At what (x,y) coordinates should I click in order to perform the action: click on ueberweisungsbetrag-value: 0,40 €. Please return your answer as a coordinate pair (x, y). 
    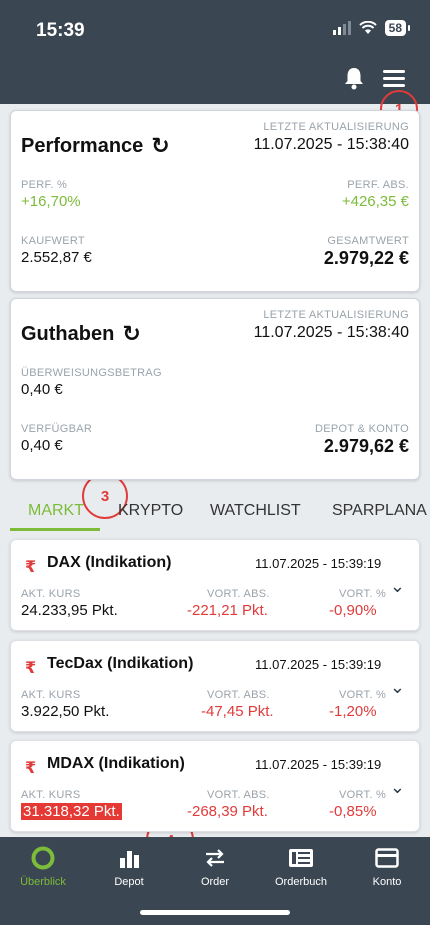
    Looking at the image, I should click on (42, 389).